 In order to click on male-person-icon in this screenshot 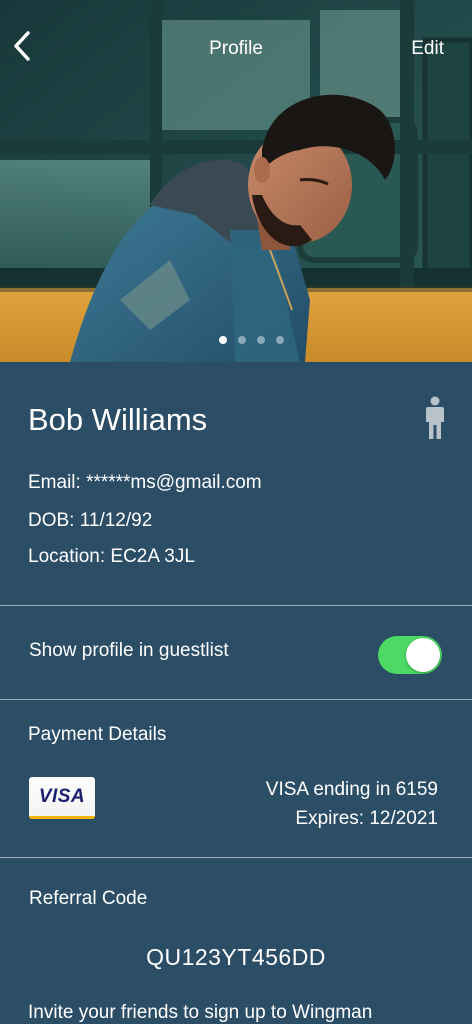, I will do `click(435, 417)`.